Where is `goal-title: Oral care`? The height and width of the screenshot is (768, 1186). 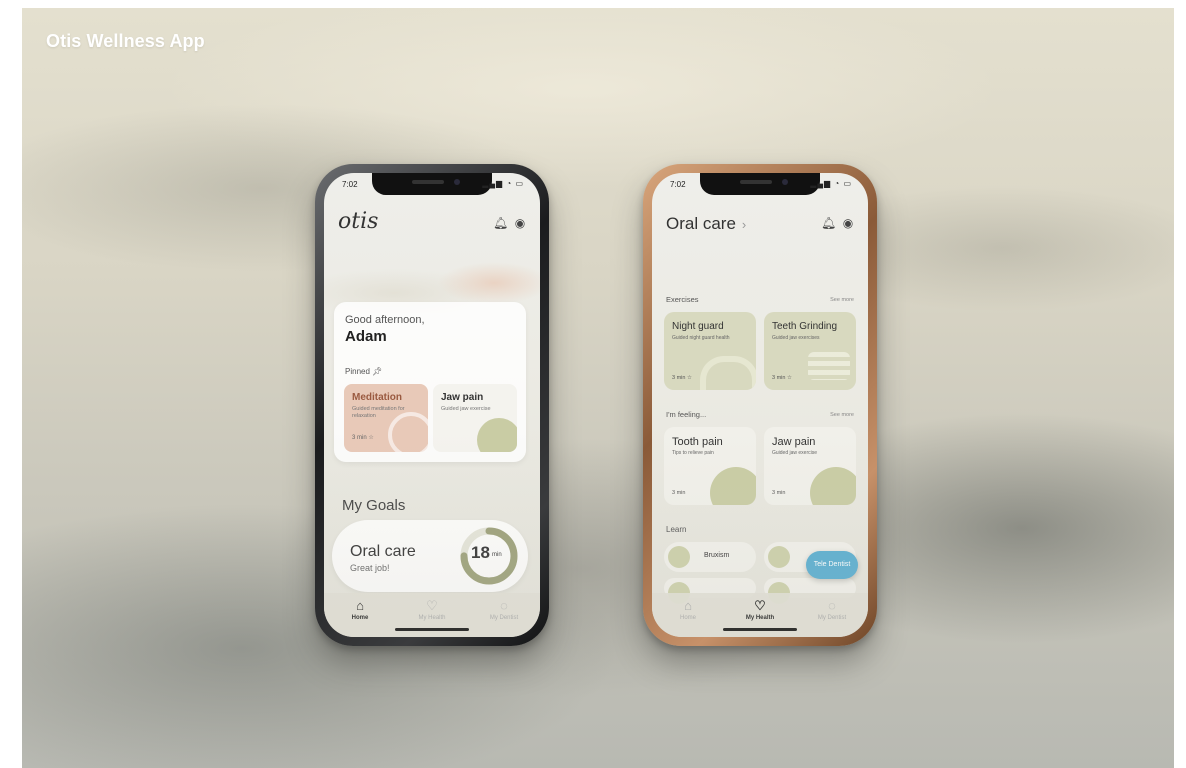
goal-title: Oral care is located at coordinates (383, 551).